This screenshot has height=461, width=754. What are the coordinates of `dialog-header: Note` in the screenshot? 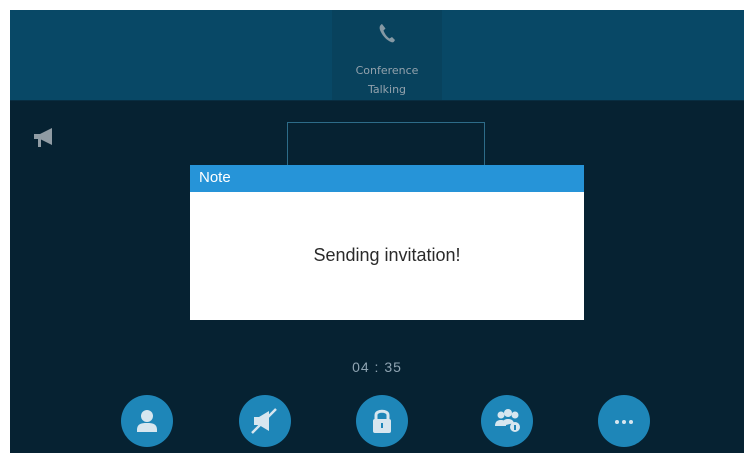 It's located at (387, 178).